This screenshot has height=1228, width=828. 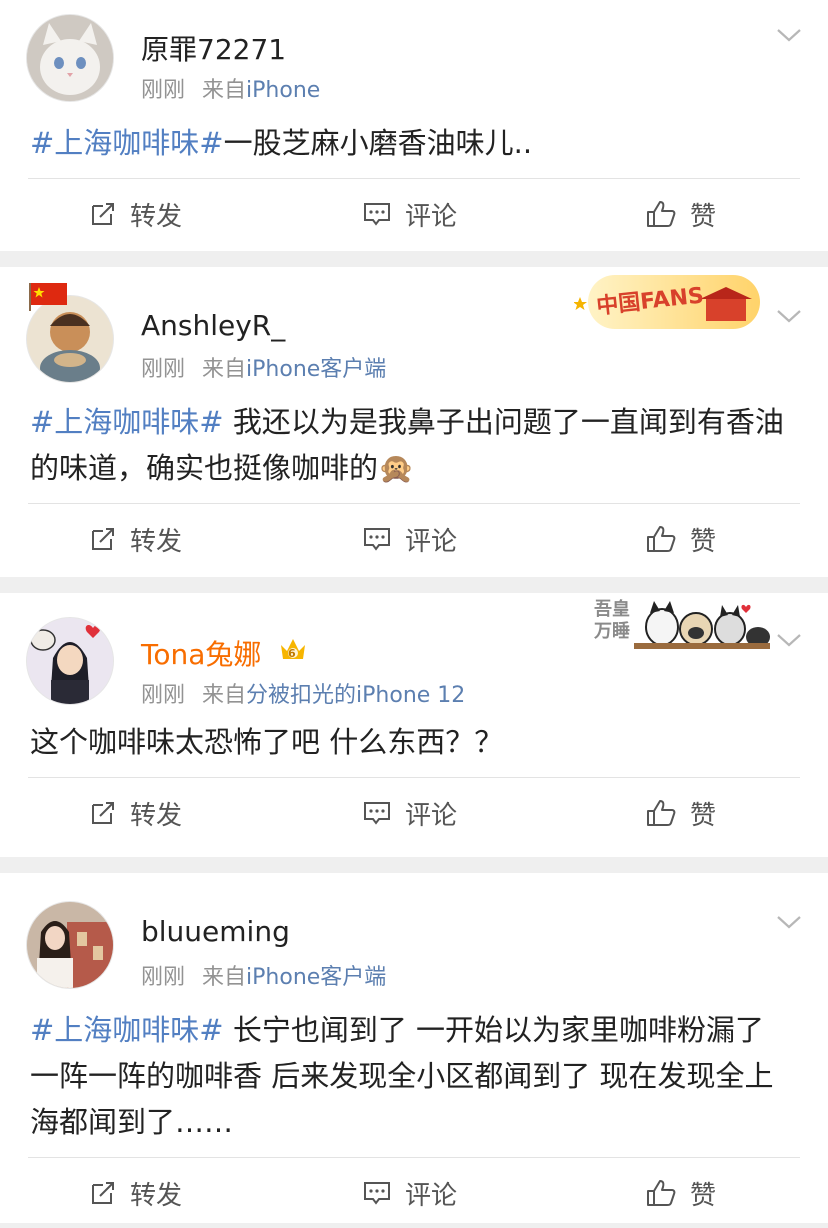 What do you see at coordinates (48, 297) in the screenshot?
I see `flag-icon` at bounding box center [48, 297].